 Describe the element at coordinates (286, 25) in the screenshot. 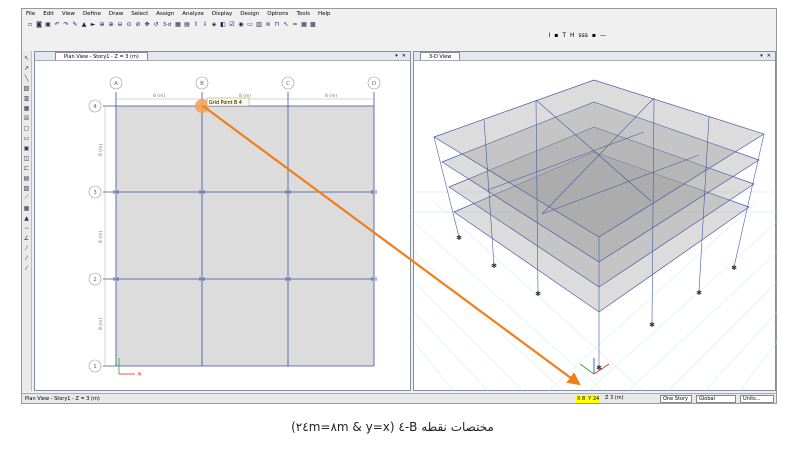

I see `pointer-icon: ↖` at that location.